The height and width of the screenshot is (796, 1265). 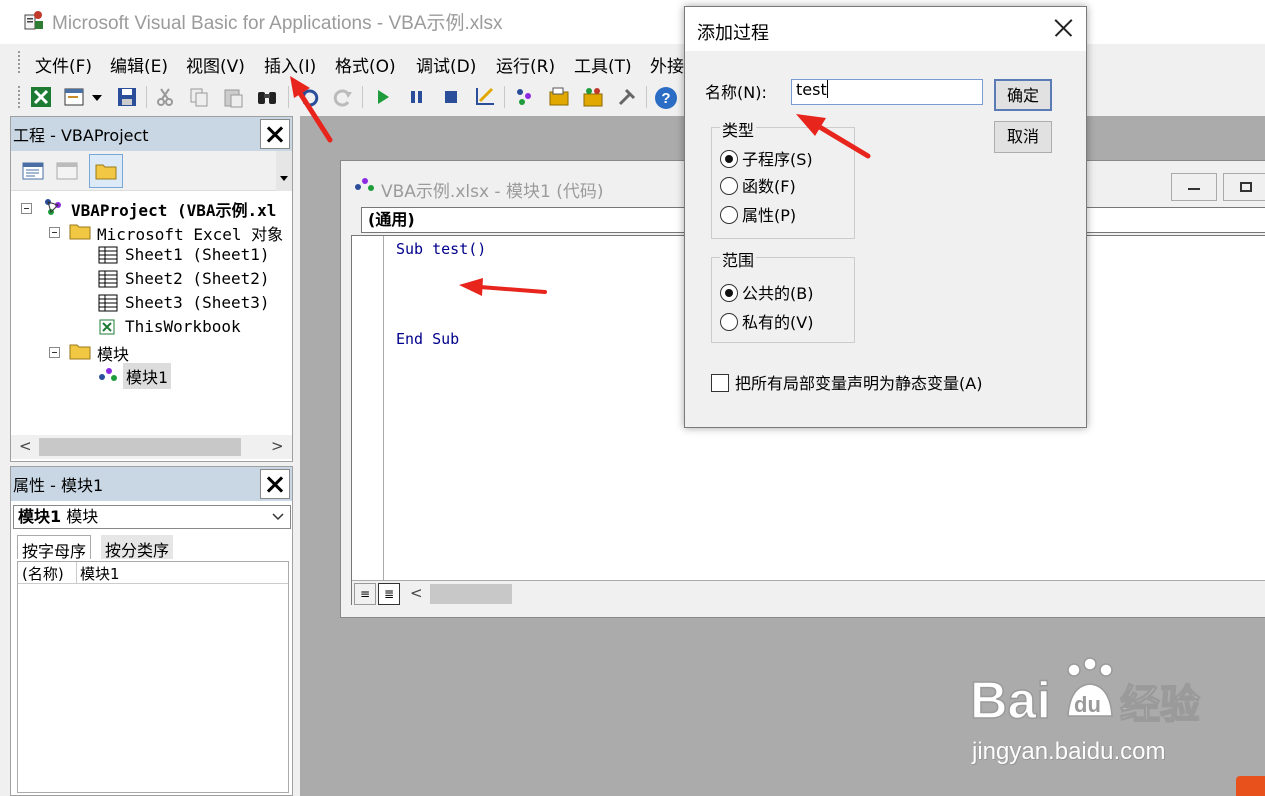 I want to click on radio-public: 公共的(B), so click(x=766, y=291).